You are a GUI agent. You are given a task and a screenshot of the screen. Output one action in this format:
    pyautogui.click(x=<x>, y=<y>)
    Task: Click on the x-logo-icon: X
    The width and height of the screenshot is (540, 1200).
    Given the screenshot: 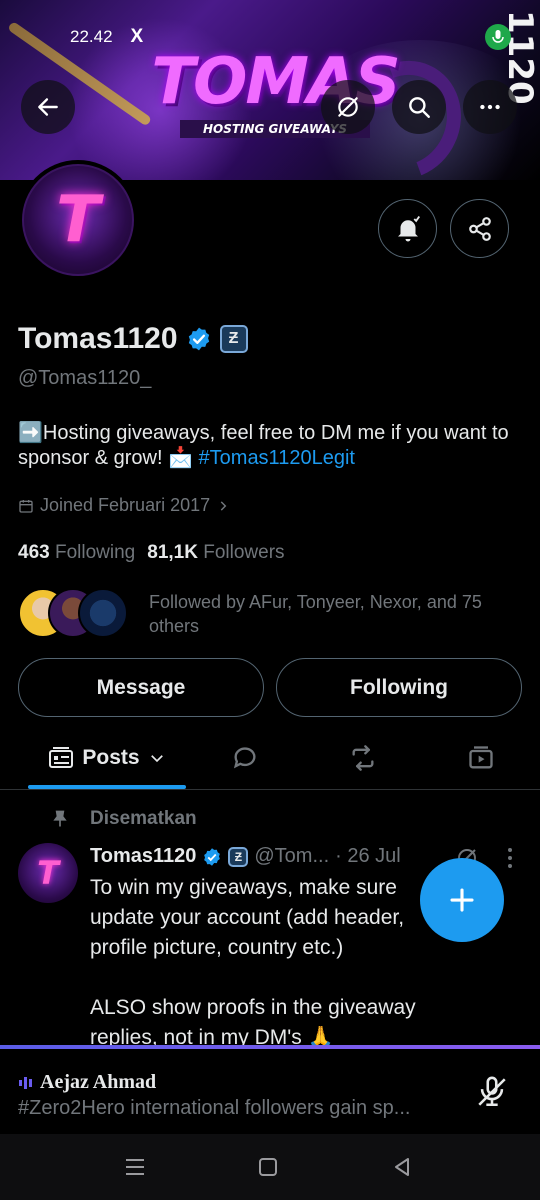 What is the action you would take?
    pyautogui.click(x=137, y=36)
    